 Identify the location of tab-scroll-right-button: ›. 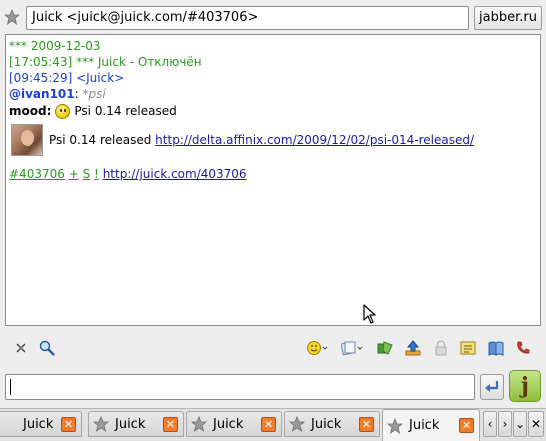
(505, 424).